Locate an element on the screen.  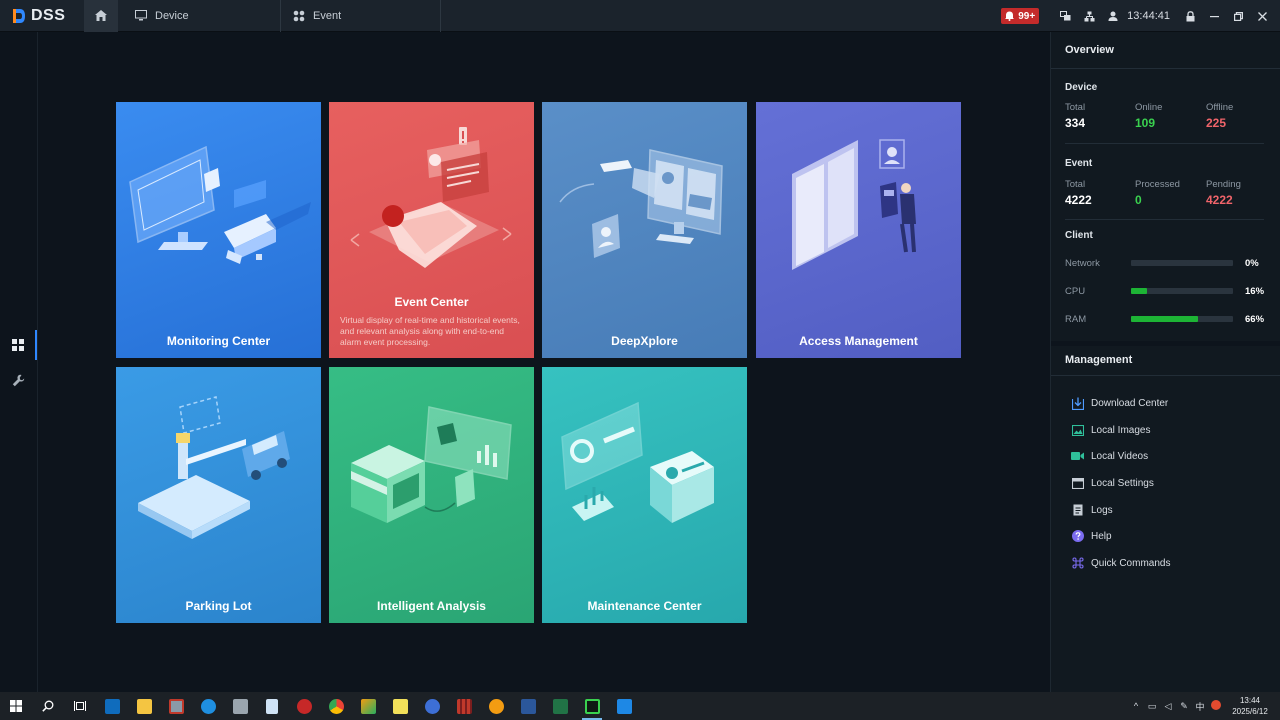
folder-icon is located at coordinates (144, 706).